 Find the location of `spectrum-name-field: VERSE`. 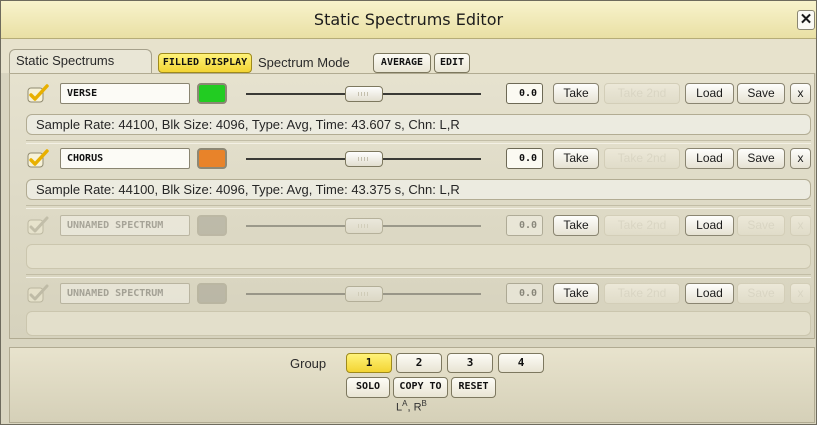

spectrum-name-field: VERSE is located at coordinates (125, 93).